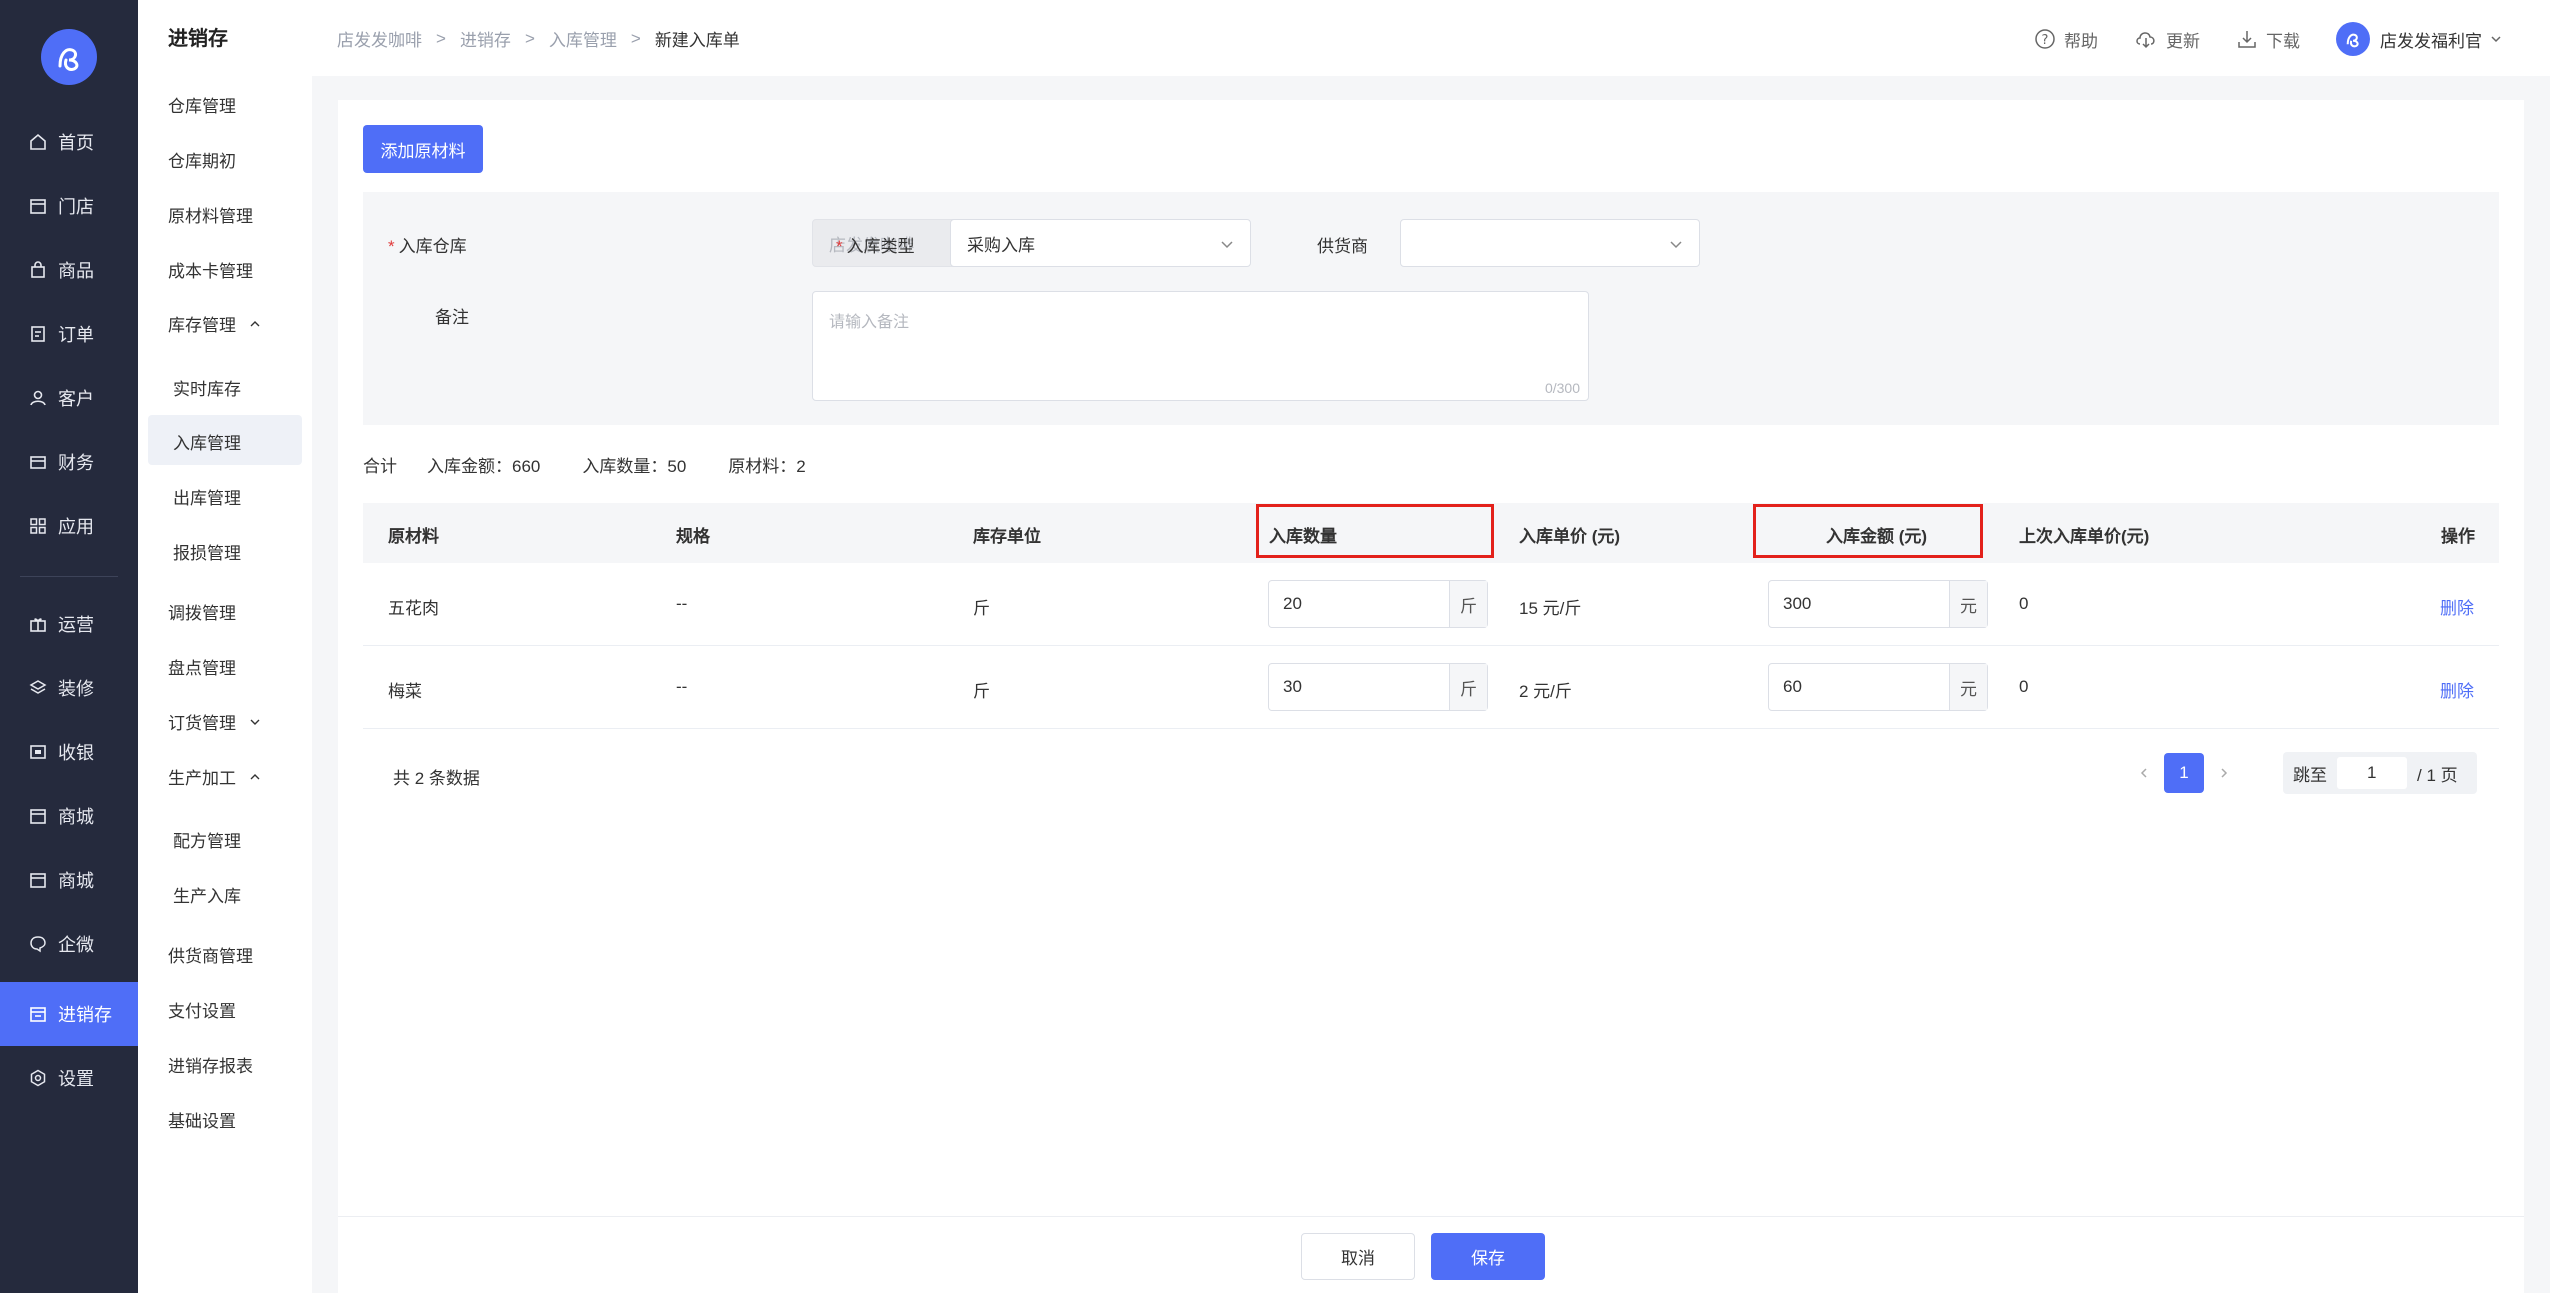 The width and height of the screenshot is (2550, 1293). I want to click on chevron-right-icon, so click(2224, 773).